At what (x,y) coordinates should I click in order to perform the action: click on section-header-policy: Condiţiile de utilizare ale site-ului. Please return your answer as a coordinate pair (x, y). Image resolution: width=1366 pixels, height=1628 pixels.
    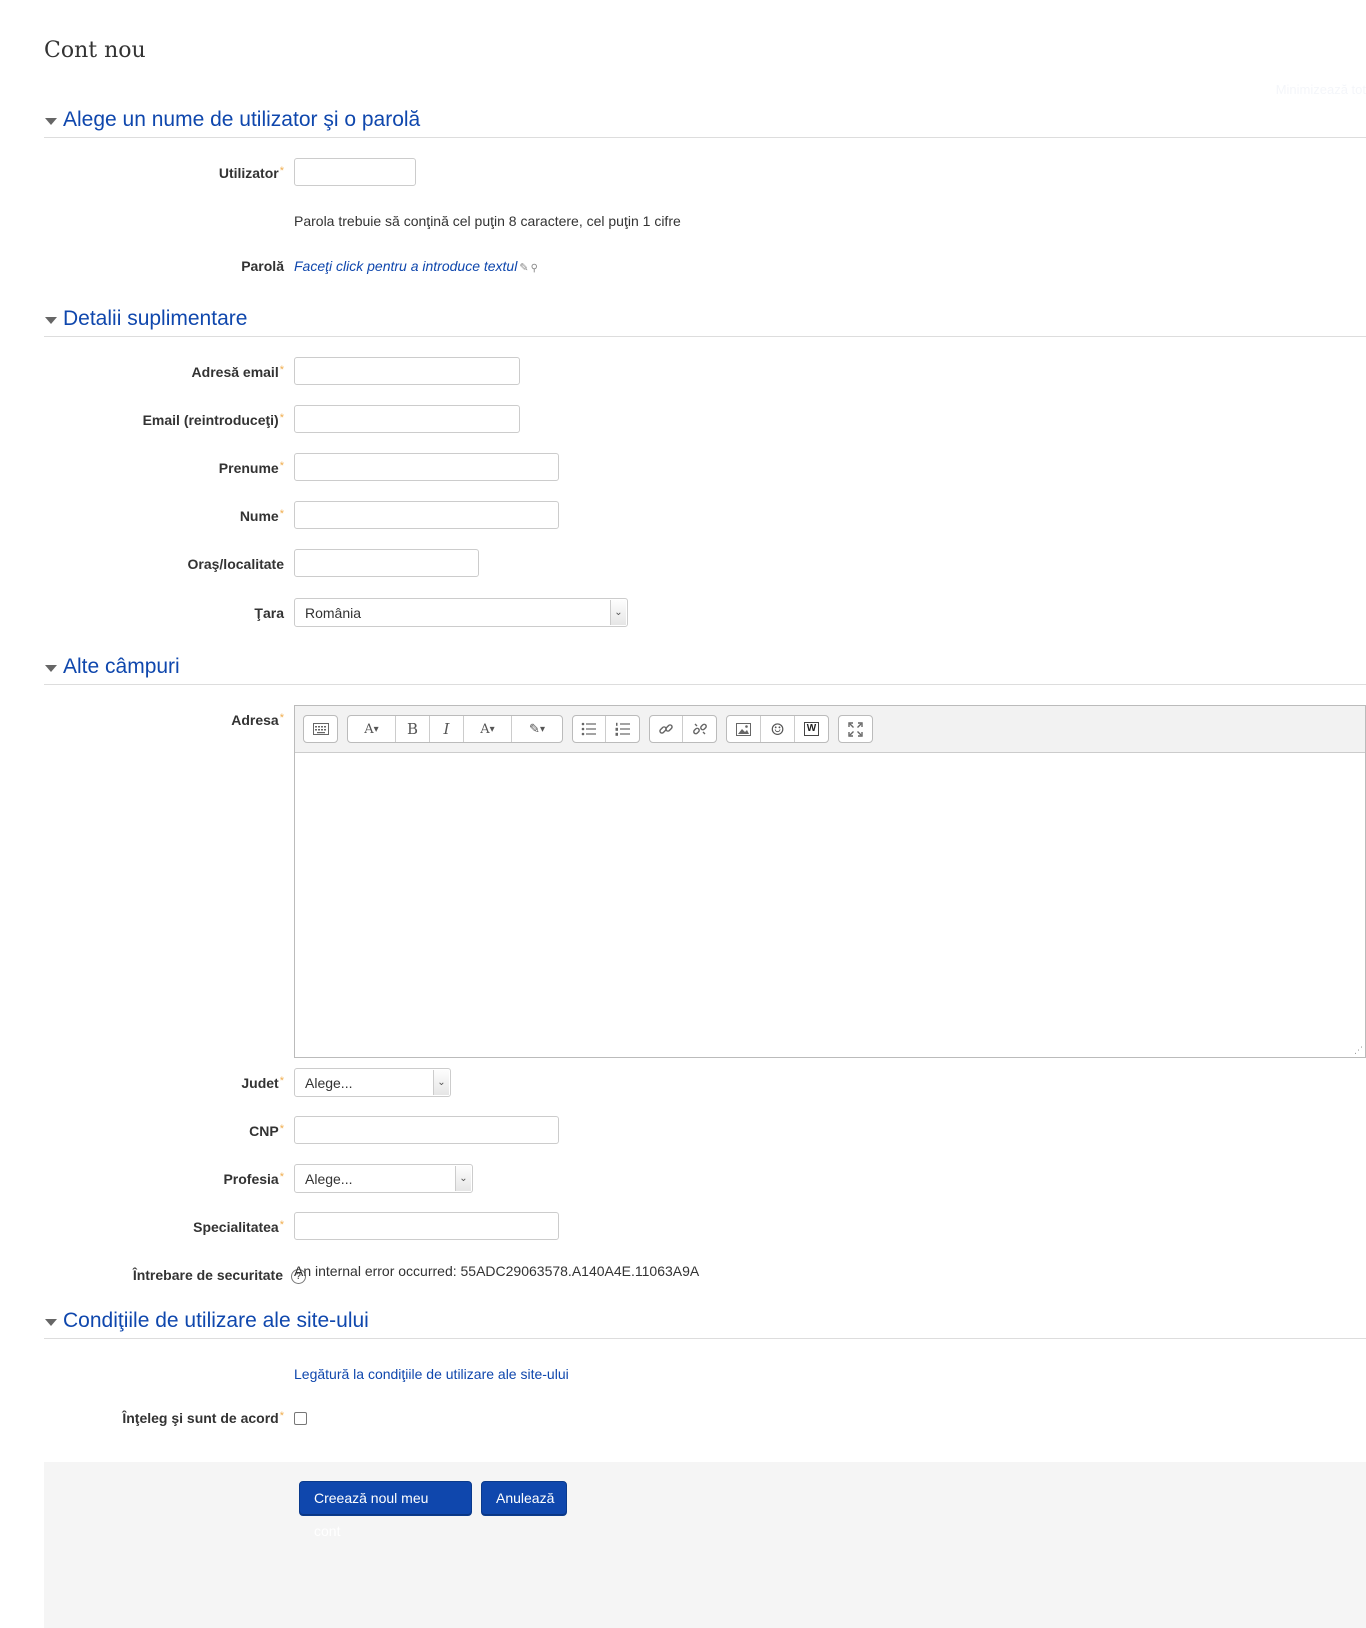
    Looking at the image, I should click on (705, 1323).